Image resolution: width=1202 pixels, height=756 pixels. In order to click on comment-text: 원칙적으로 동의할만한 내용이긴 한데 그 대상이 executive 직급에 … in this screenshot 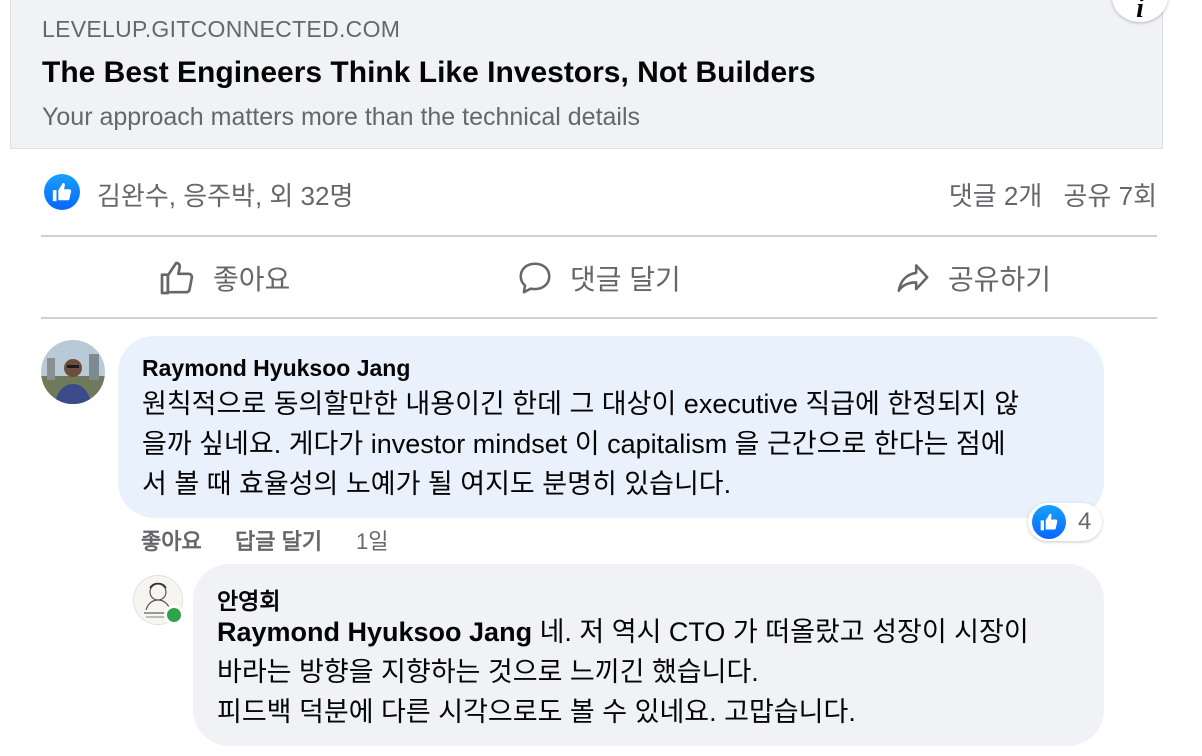, I will do `click(580, 444)`.